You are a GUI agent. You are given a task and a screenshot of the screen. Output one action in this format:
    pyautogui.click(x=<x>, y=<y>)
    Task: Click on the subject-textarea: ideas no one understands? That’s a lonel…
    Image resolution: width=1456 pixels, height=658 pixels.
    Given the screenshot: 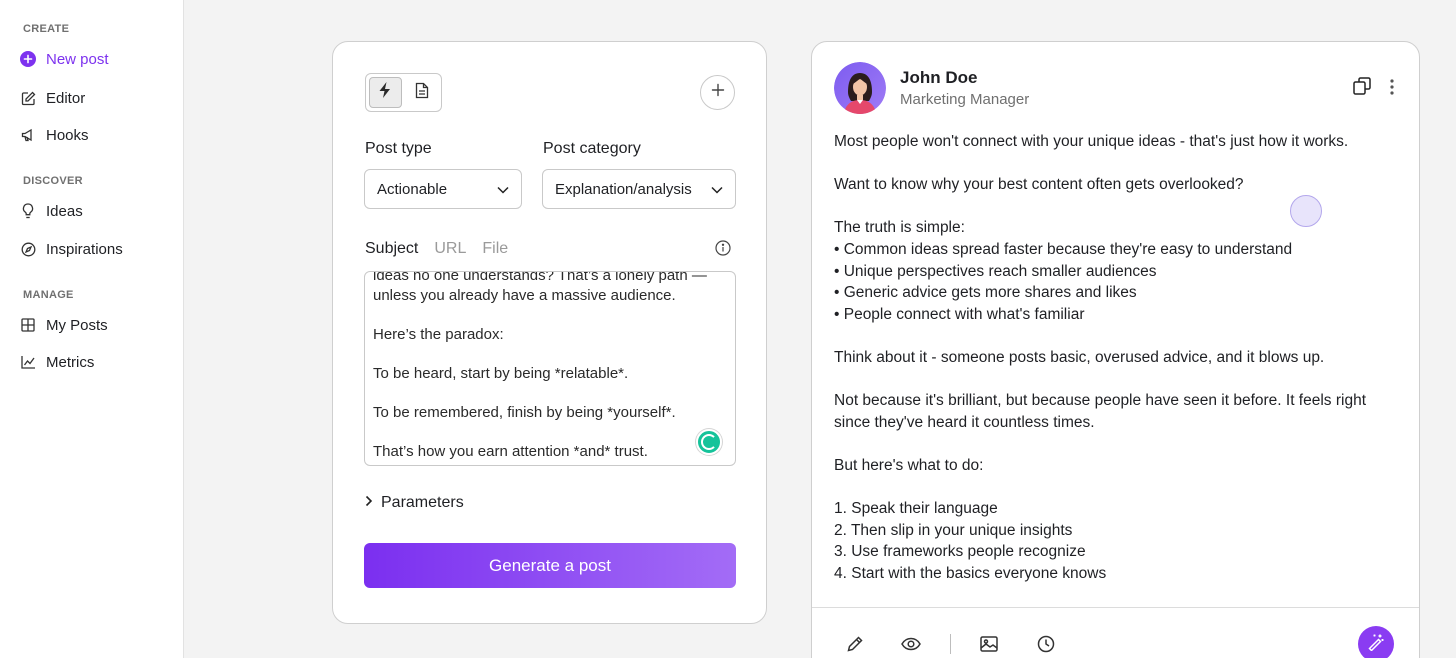 What is the action you would take?
    pyautogui.click(x=550, y=368)
    